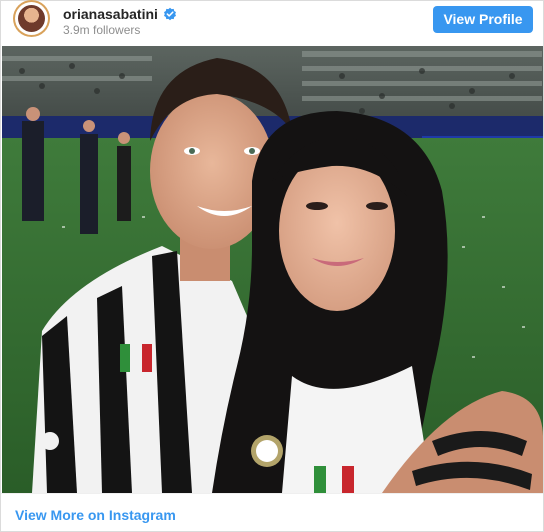 The width and height of the screenshot is (544, 532). Describe the element at coordinates (102, 30) in the screenshot. I see `followers-count: 3.9m followers` at that location.